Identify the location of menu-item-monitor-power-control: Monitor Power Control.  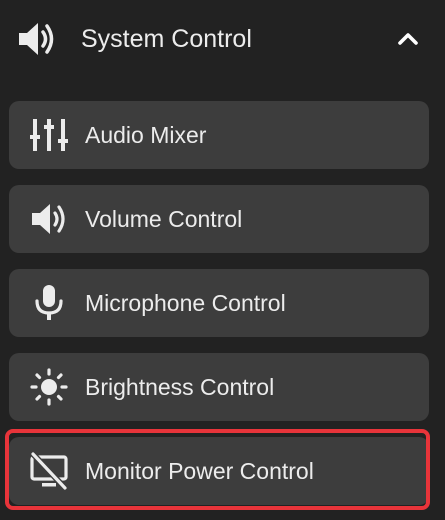
(219, 471).